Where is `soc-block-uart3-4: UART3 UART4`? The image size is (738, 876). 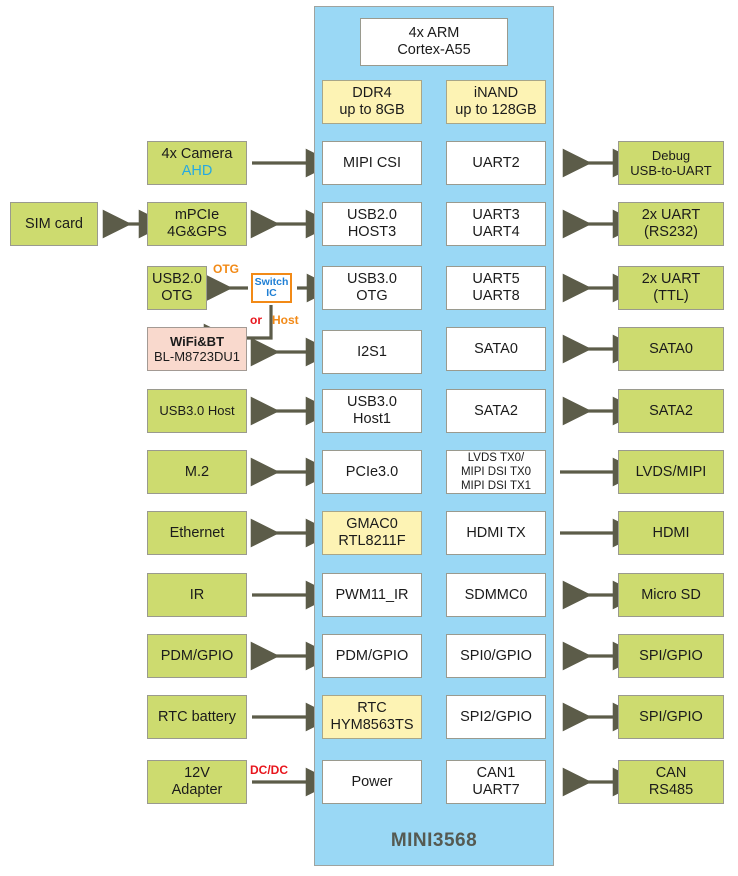
soc-block-uart3-4: UART3 UART4 is located at coordinates (496, 224).